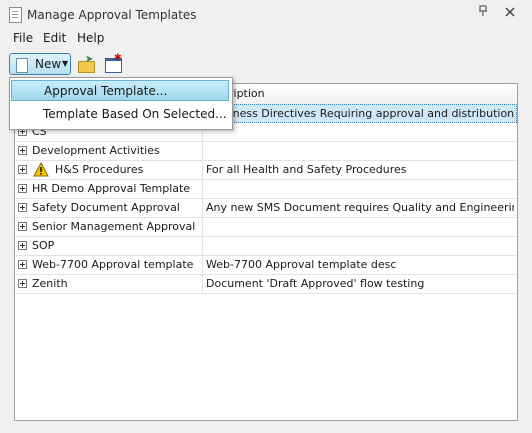  Describe the element at coordinates (266, 189) in the screenshot. I see `table-row: HR Demo Approval Template` at that location.